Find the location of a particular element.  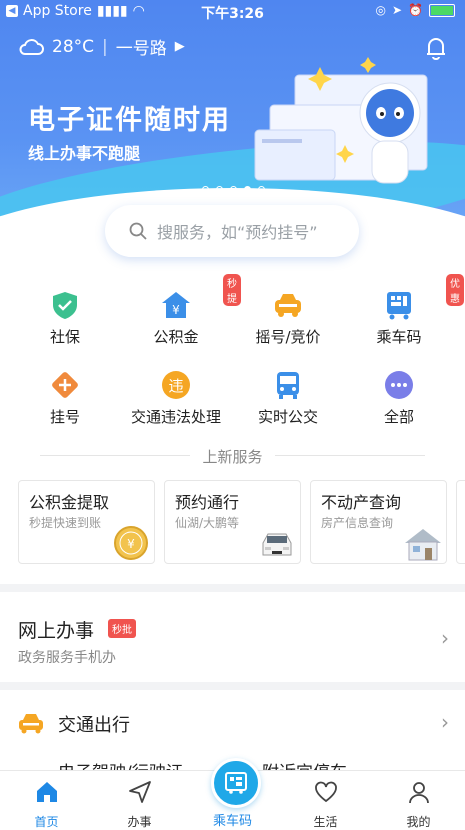

user-icon is located at coordinates (418, 792).